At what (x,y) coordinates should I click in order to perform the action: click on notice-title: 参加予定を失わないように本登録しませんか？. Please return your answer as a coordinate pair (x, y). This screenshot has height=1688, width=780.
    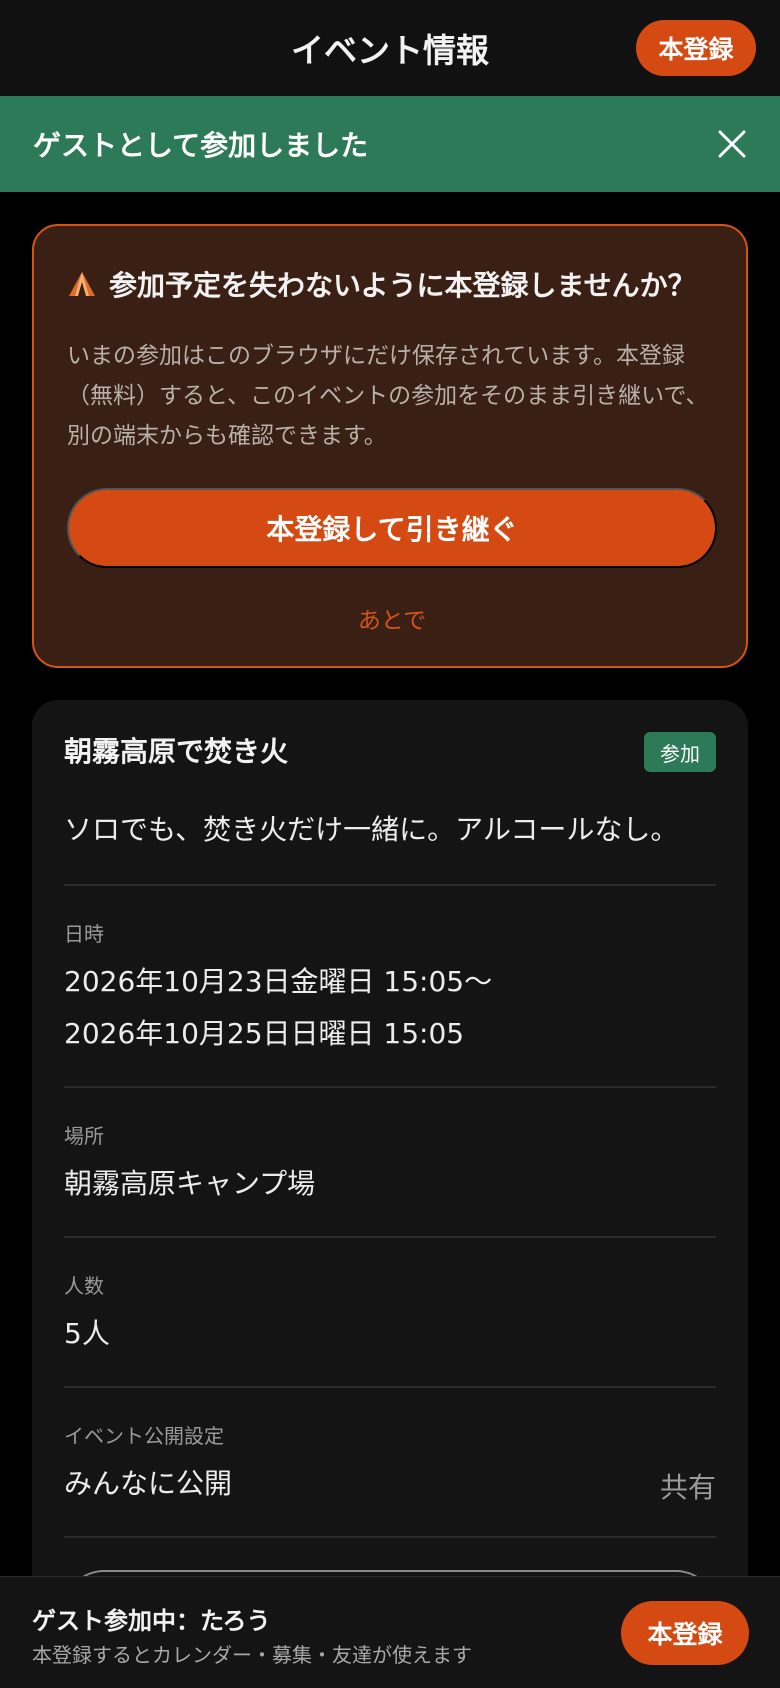
    Looking at the image, I should click on (402, 285).